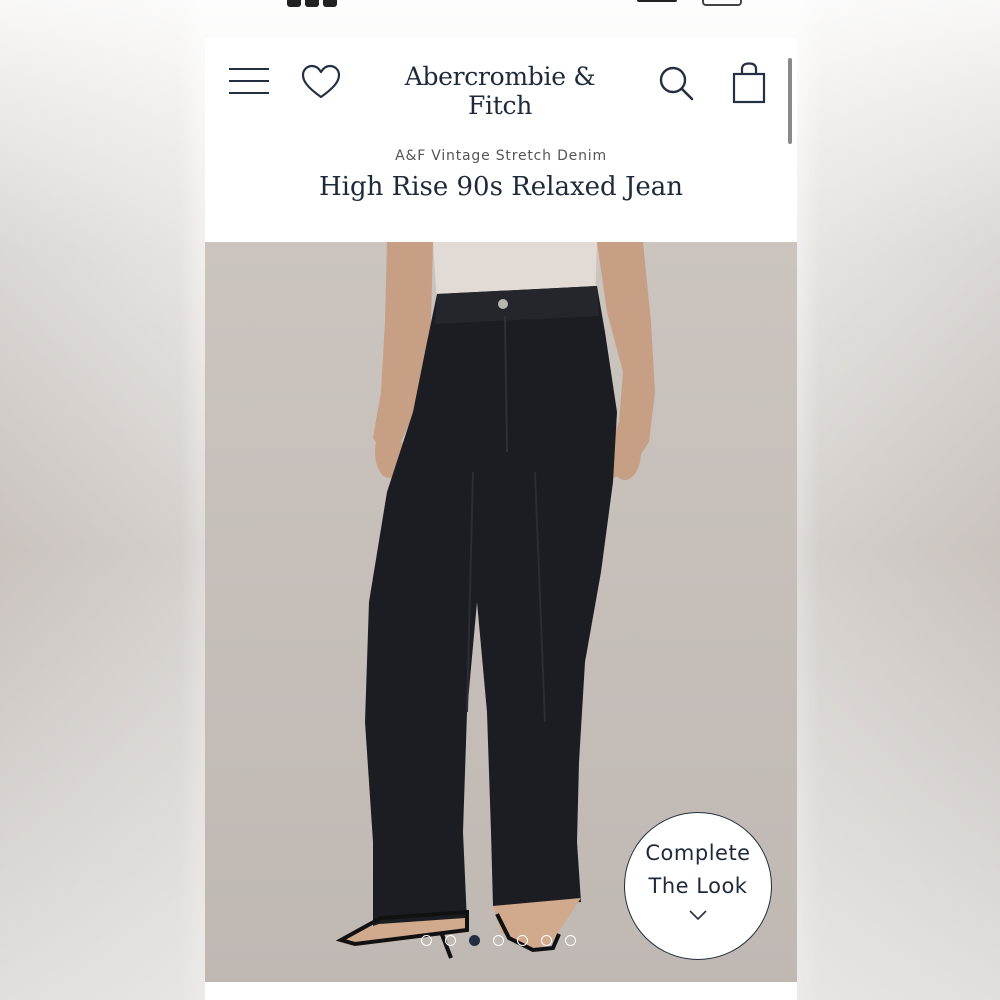 This screenshot has width=1000, height=1000. I want to click on gallery-pagination, so click(501, 943).